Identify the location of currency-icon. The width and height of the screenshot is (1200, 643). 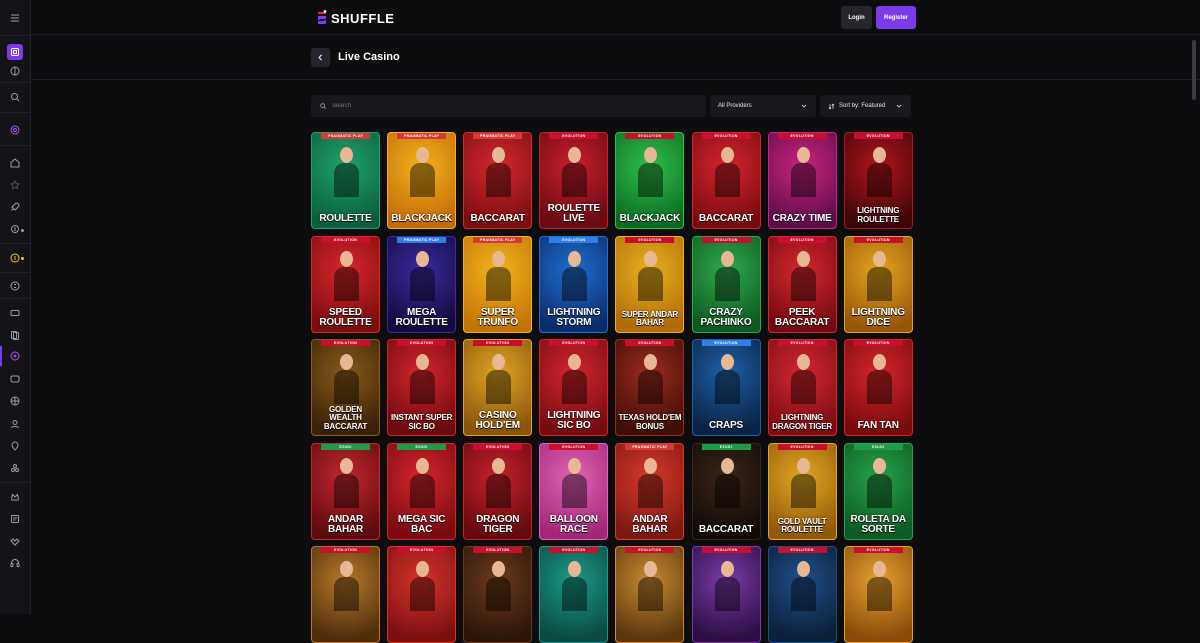
(15, 286).